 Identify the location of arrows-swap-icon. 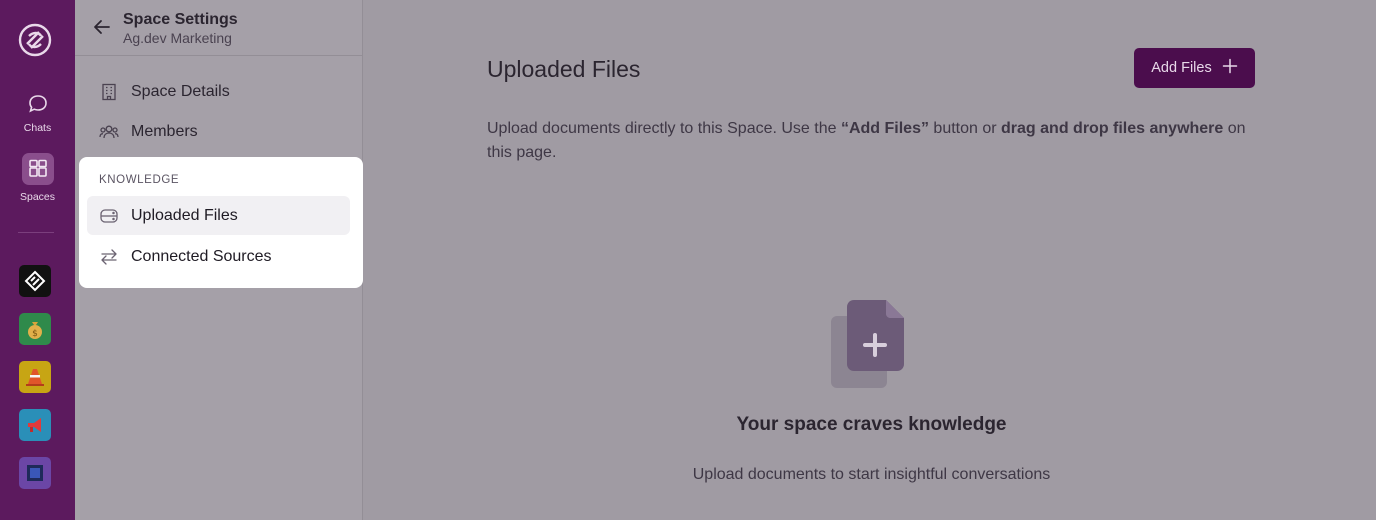
(109, 257).